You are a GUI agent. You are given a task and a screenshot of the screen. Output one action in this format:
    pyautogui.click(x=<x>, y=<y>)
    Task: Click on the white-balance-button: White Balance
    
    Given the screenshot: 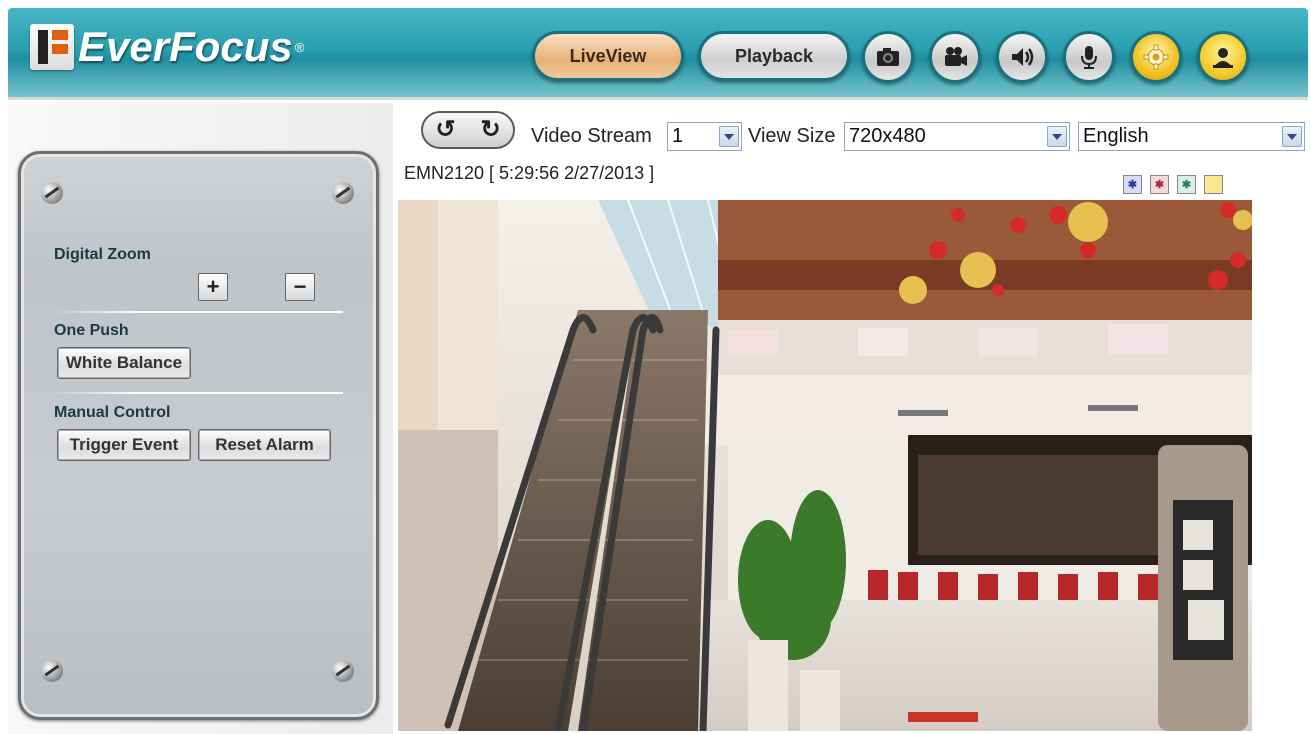 What is the action you would take?
    pyautogui.click(x=124, y=363)
    